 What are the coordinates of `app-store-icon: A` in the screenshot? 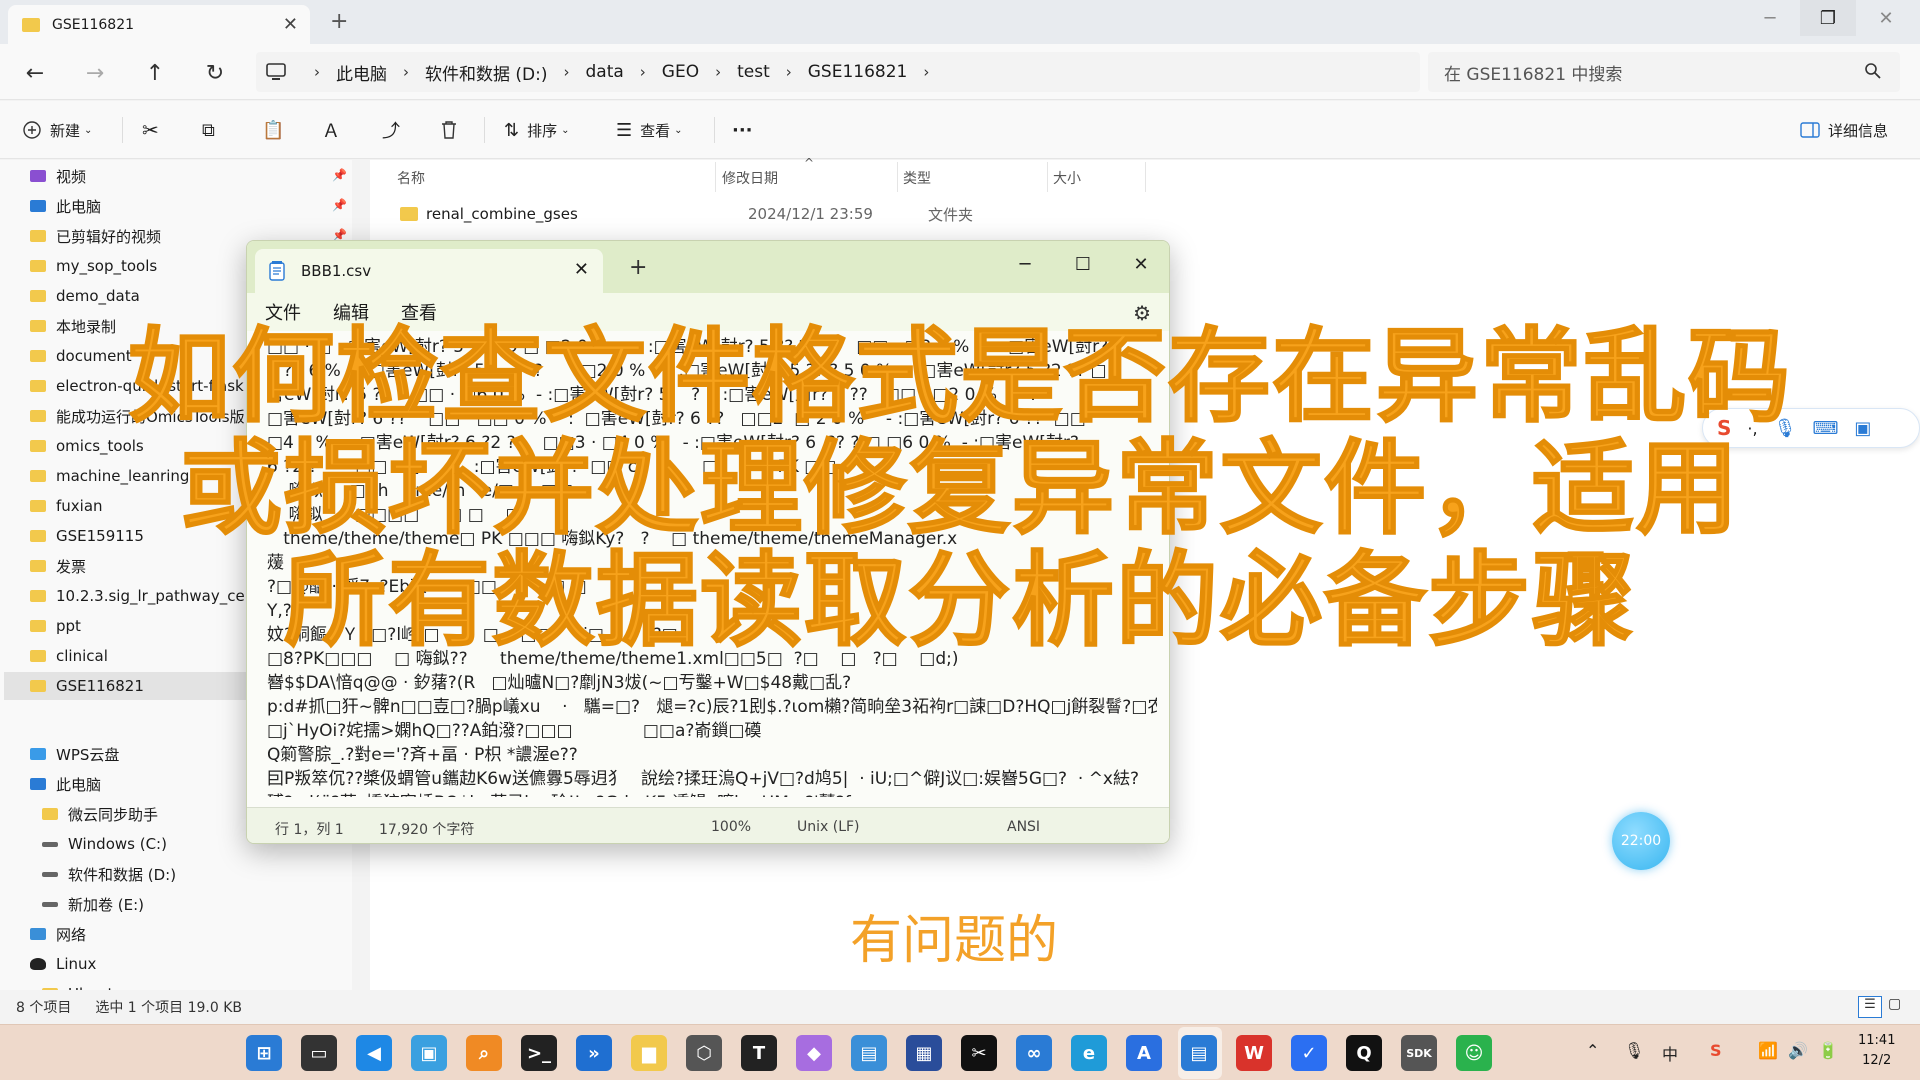 It's located at (1144, 1053).